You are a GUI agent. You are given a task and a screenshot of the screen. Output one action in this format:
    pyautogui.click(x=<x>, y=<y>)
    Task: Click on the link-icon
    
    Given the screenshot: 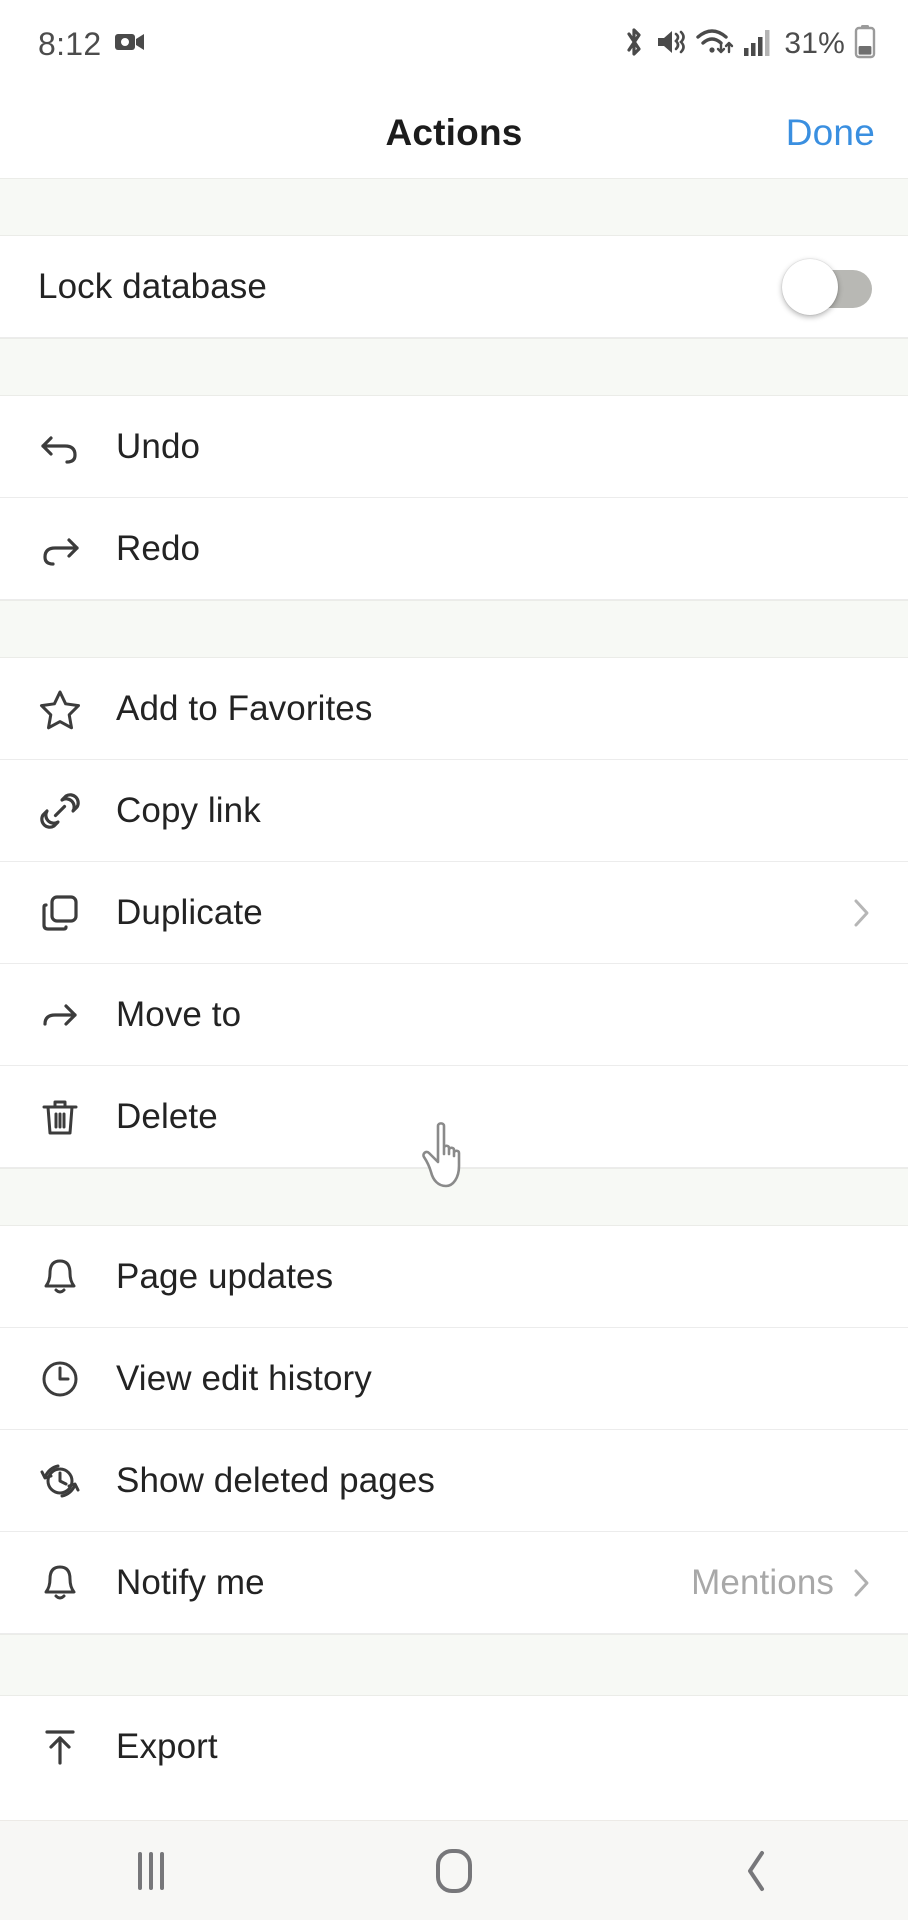 What is the action you would take?
    pyautogui.click(x=64, y=811)
    